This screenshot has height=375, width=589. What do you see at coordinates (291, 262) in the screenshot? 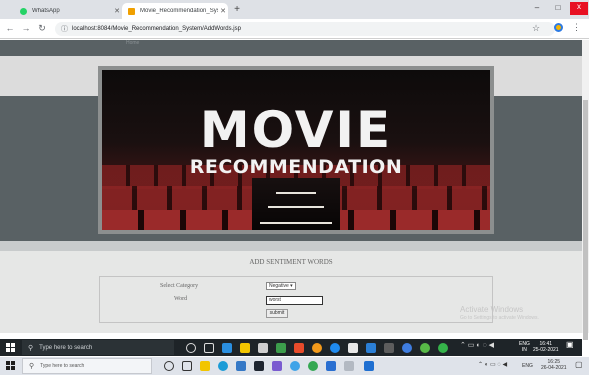
I see `page-heading: ADD SENTIMENT WORDS` at bounding box center [291, 262].